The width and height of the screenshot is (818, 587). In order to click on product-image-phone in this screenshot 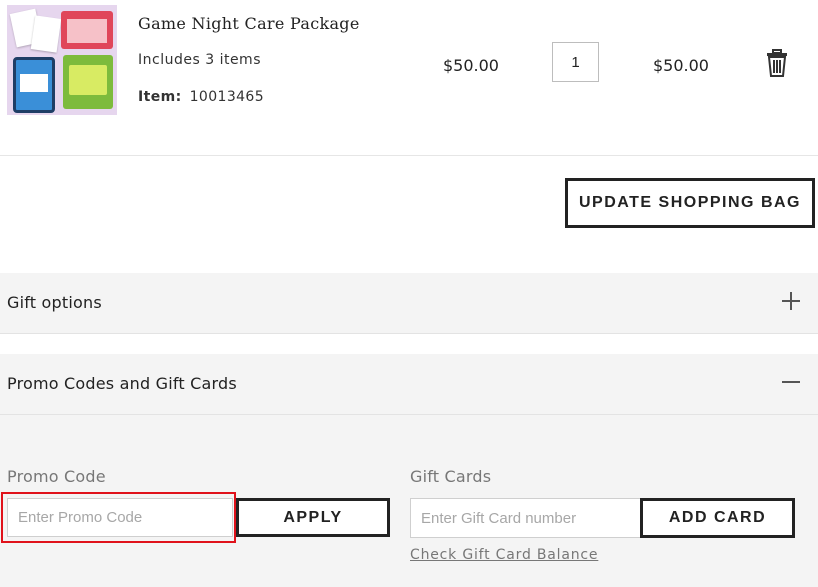, I will do `click(34, 85)`.